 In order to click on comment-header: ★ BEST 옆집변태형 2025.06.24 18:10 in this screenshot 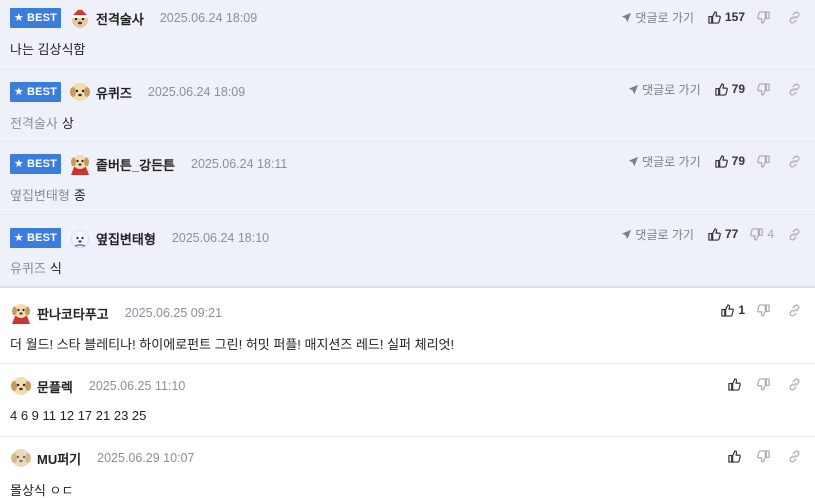, I will do `click(139, 238)`.